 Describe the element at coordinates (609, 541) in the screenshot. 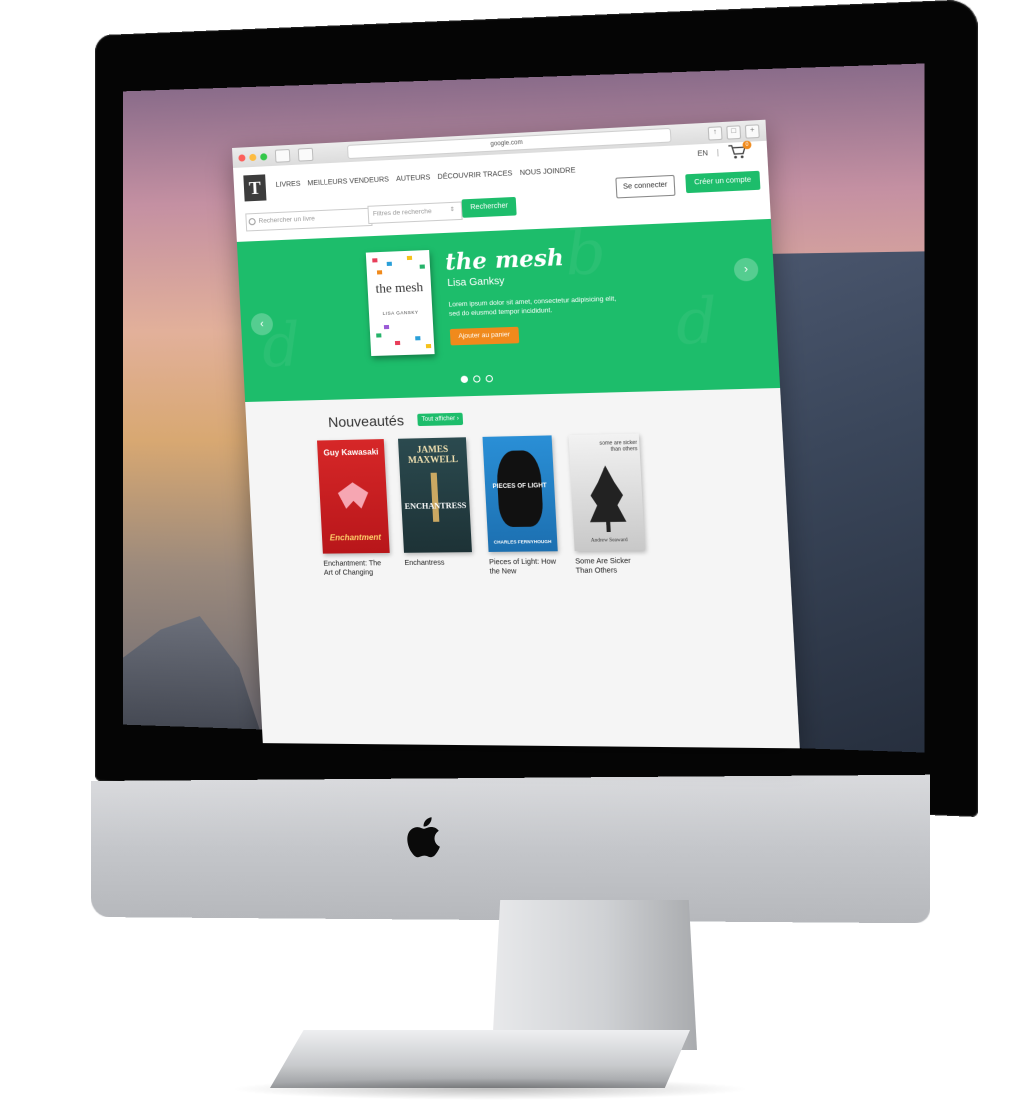

I see `cover-text: Andrew Seaward` at that location.